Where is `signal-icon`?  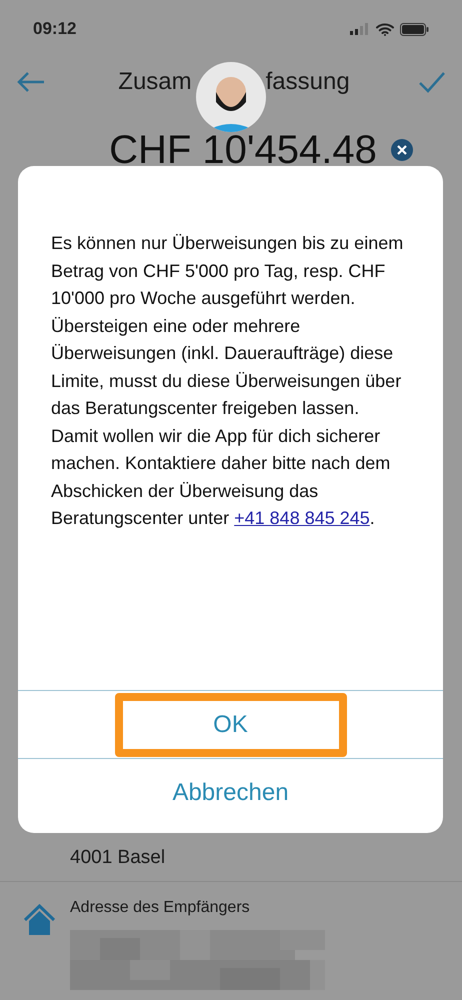 signal-icon is located at coordinates (360, 29).